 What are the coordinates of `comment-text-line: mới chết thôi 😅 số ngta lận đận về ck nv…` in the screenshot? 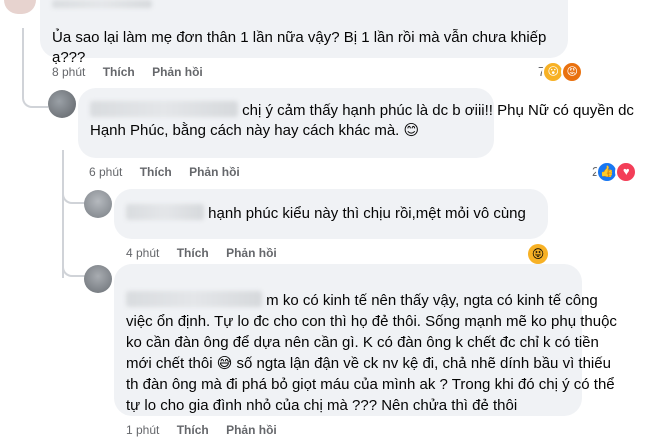 It's located at (368, 363).